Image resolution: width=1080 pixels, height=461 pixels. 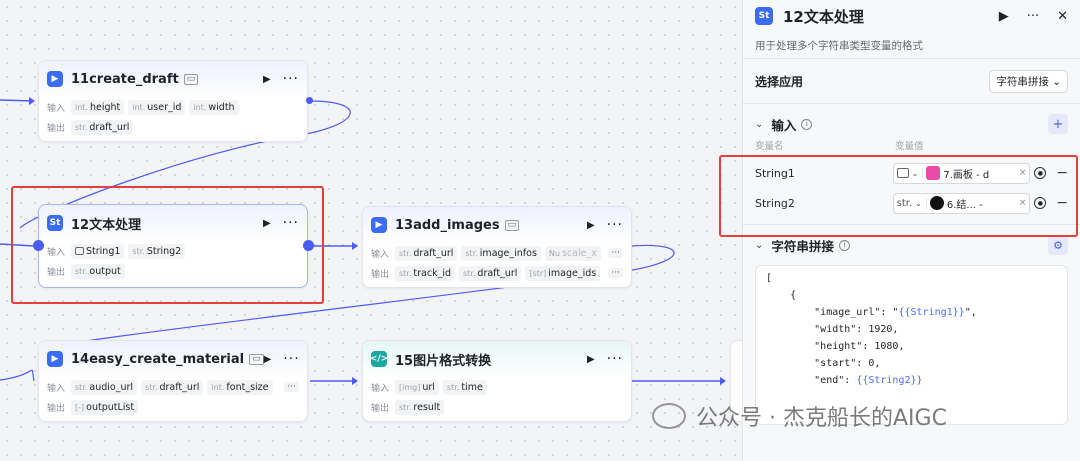 What do you see at coordinates (214, 107) in the screenshot?
I see `param-chip: int. width` at bounding box center [214, 107].